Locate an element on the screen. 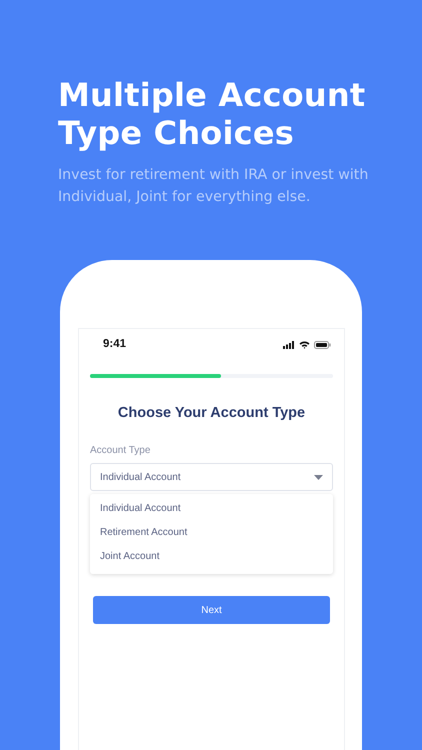 Image resolution: width=422 pixels, height=750 pixels. subtitle: Invest for retirement with IRA or invest with Individual, Joint for everything else. is located at coordinates (214, 186).